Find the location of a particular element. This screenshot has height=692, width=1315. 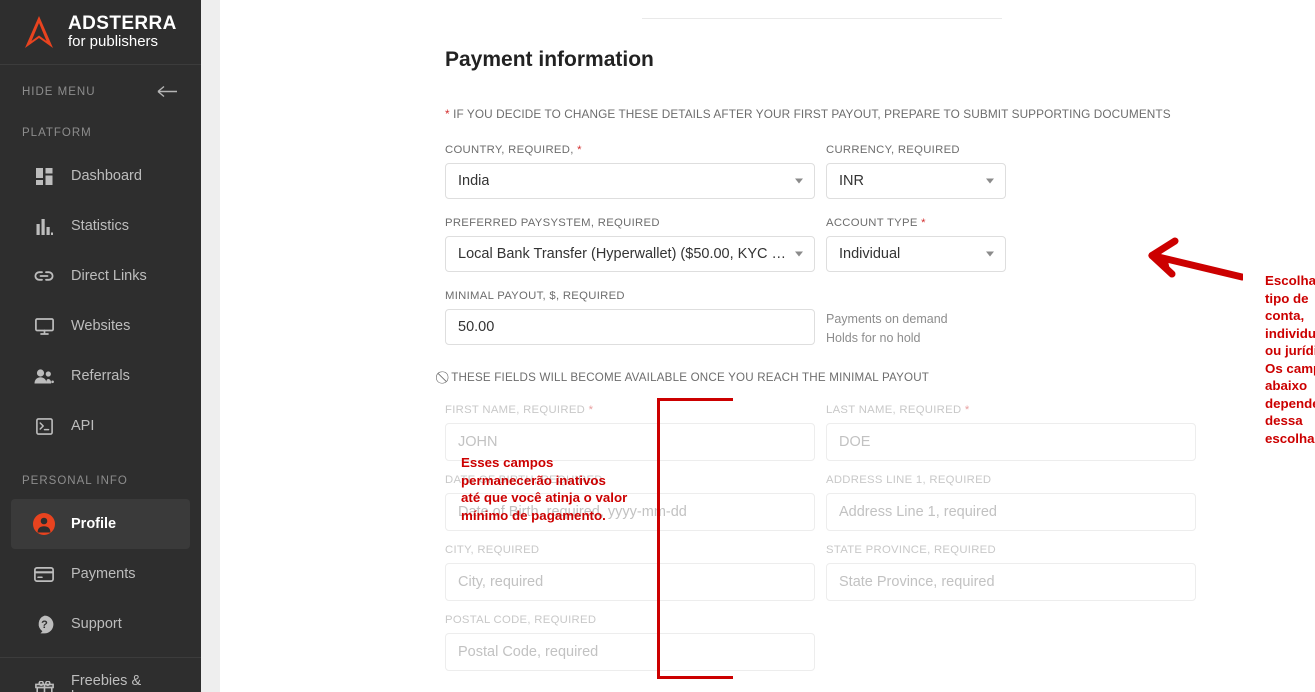

sidebar-item-label: Statistics is located at coordinates (100, 226).